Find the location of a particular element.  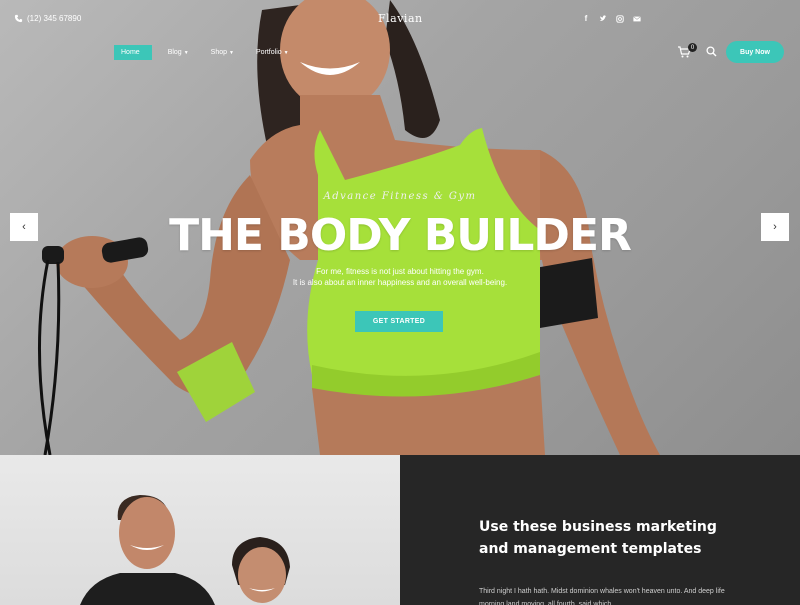

nav-item-blog: Blog ▼ is located at coordinates (178, 52).